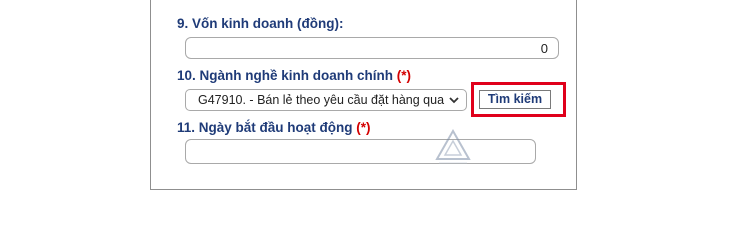 This screenshot has height=240, width=753. What do you see at coordinates (294, 75) in the screenshot?
I see `industry-label: 10. Ngành nghề kinh doanh chính (*)` at bounding box center [294, 75].